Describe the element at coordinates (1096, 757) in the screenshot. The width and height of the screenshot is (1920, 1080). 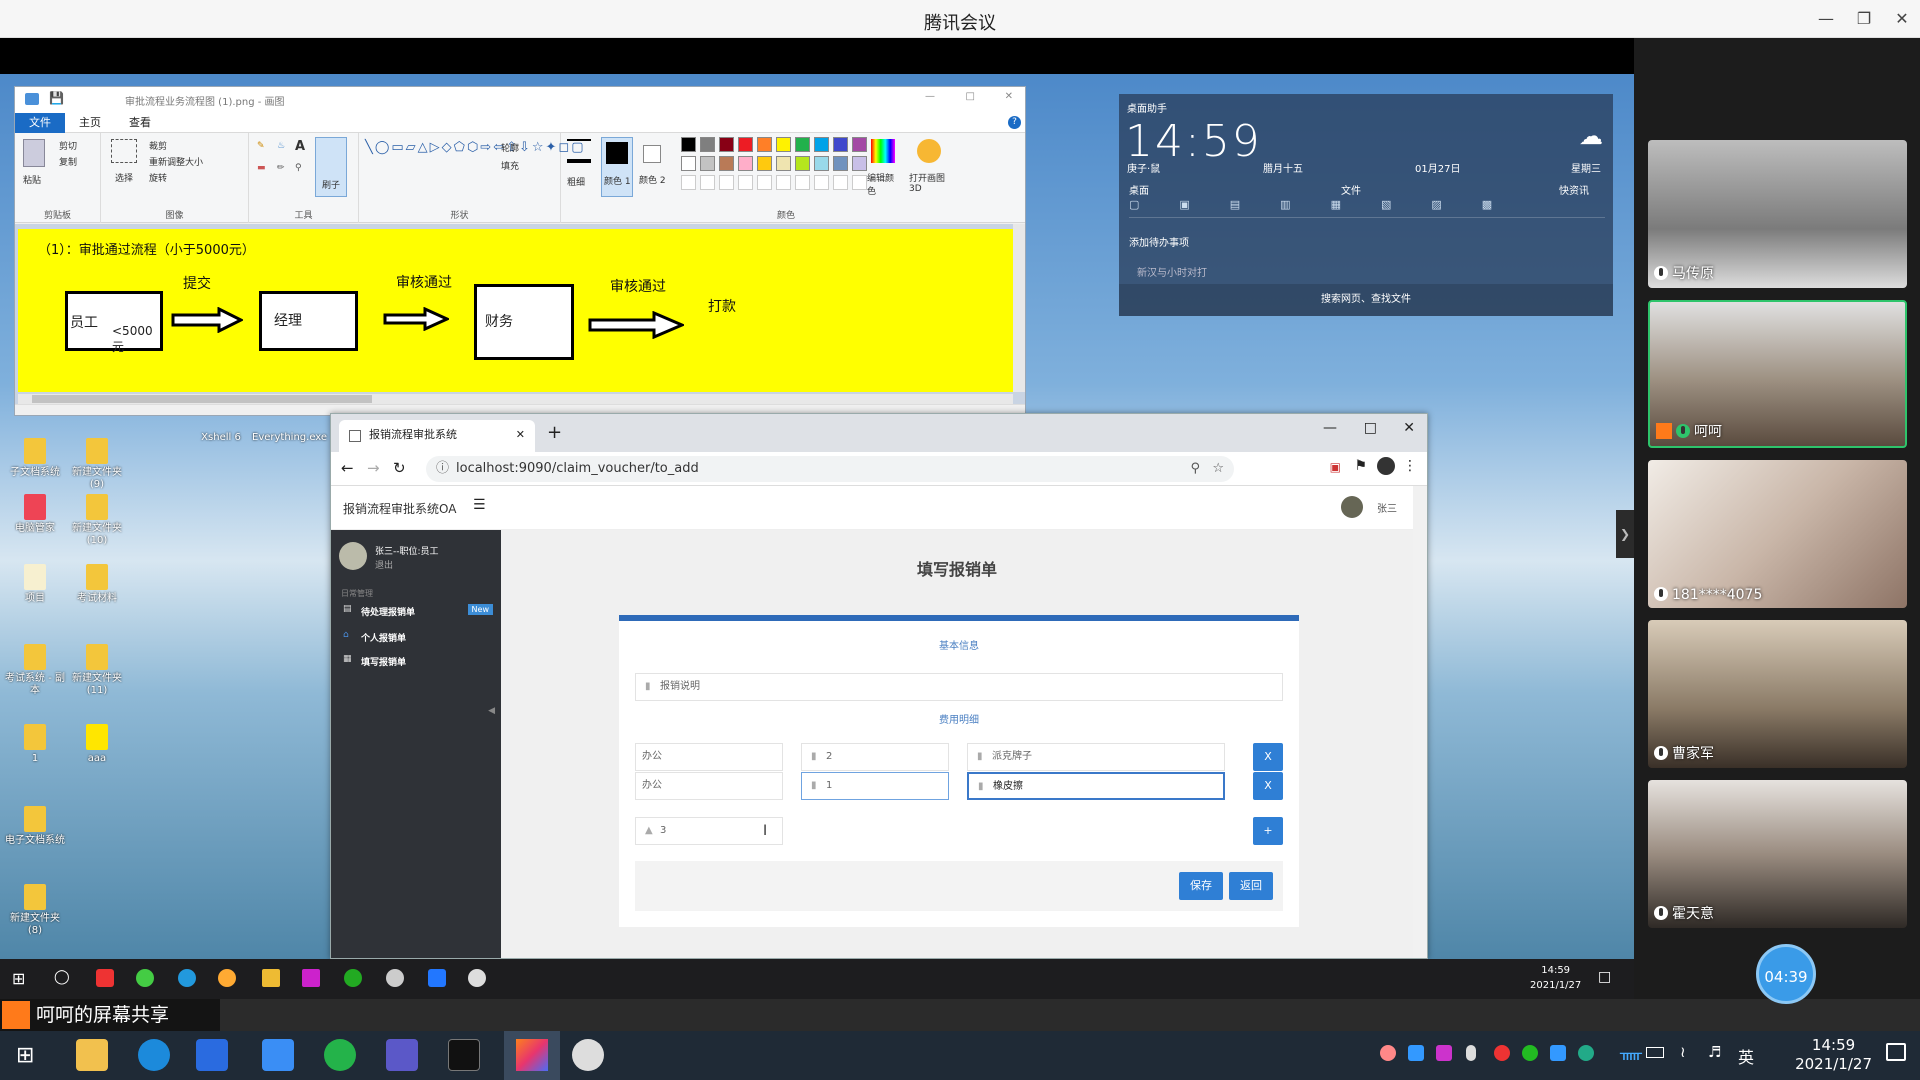
I see `expense-desc-field: ▮ 派克牌子` at that location.